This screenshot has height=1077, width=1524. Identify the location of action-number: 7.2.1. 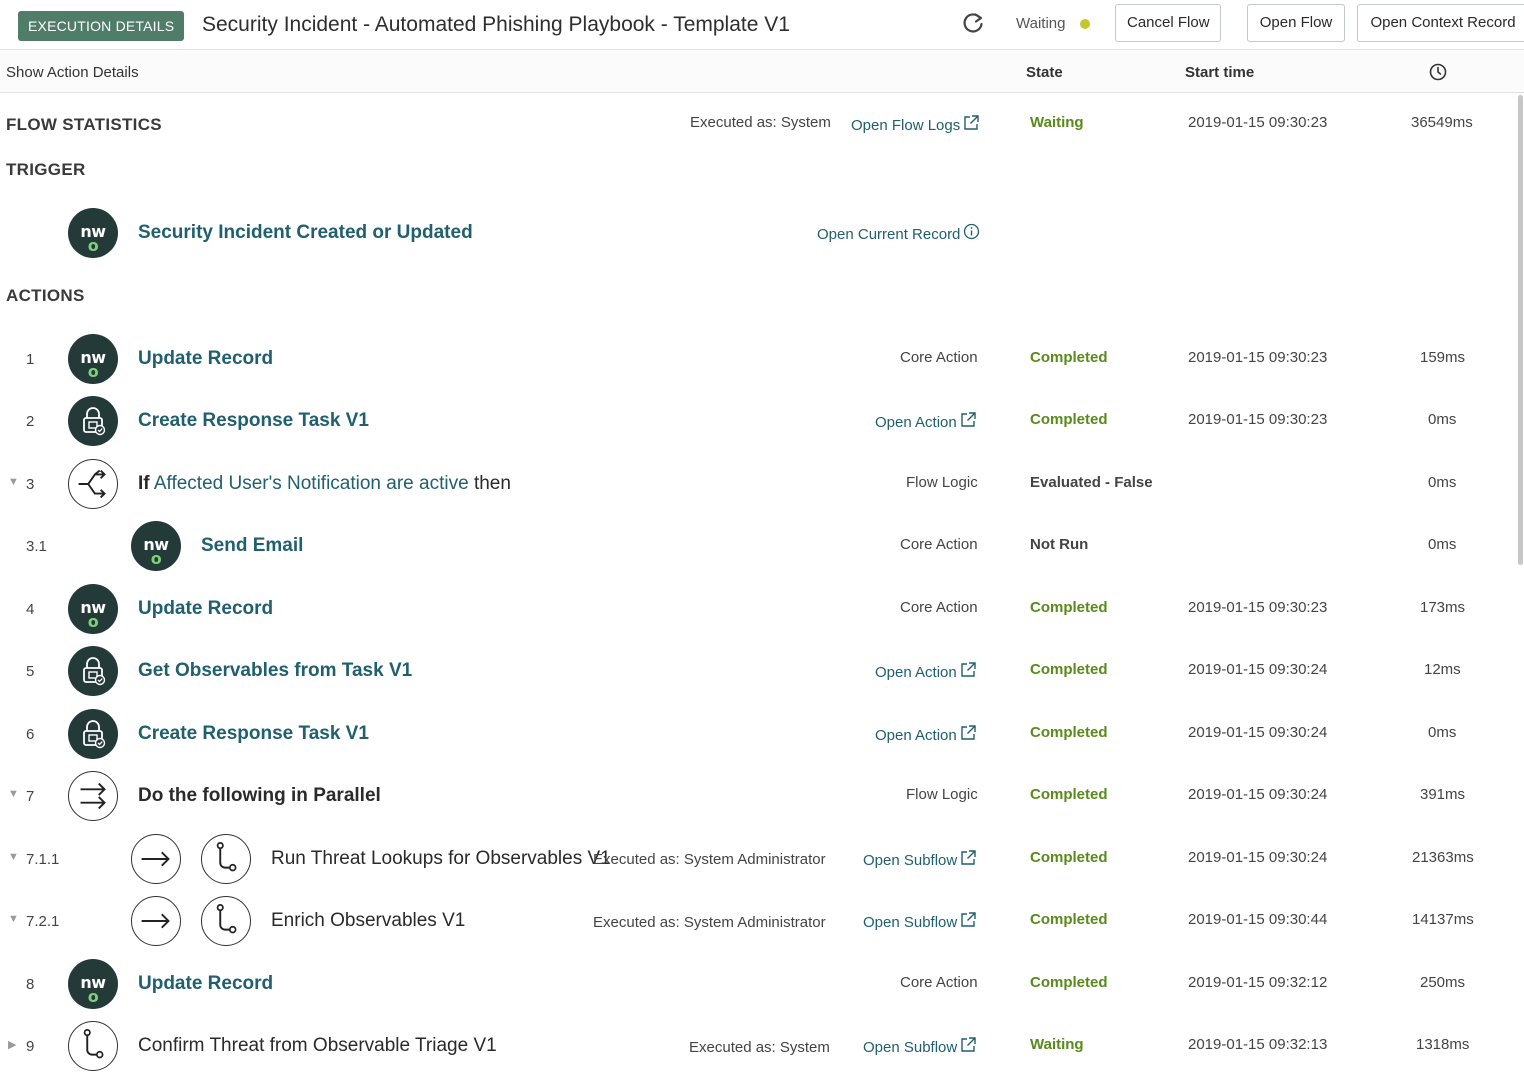
(43, 921).